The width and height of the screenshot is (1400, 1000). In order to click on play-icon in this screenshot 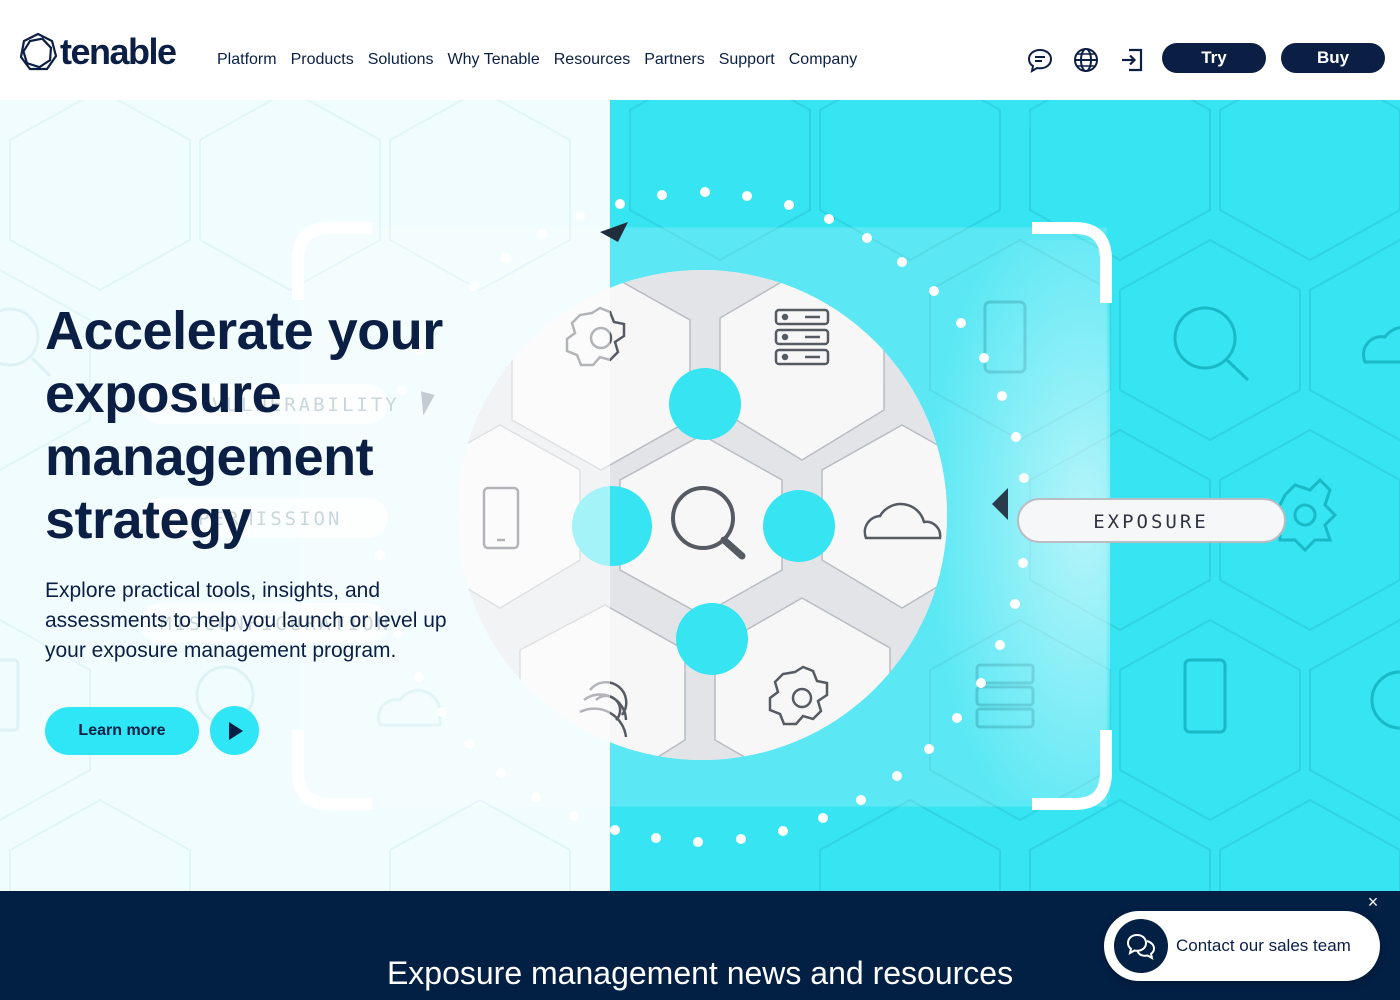, I will do `click(235, 730)`.